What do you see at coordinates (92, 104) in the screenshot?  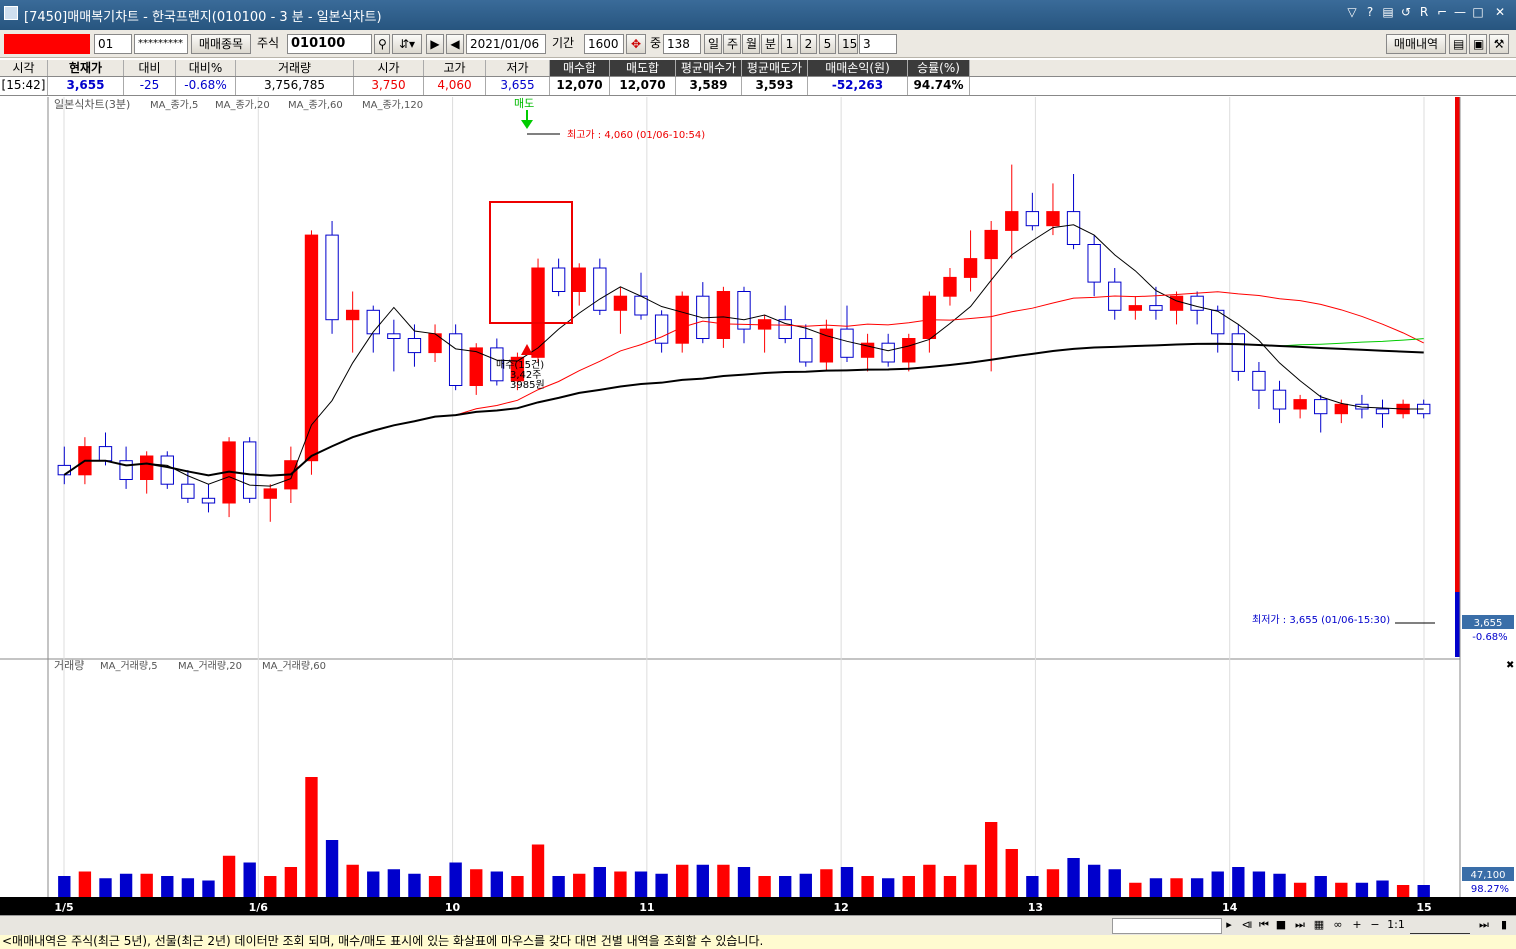 I see `price-legend: 일본식차트(3분)` at bounding box center [92, 104].